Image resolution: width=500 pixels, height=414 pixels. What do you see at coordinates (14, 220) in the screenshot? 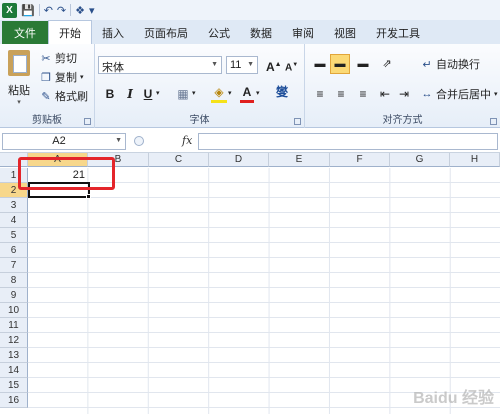
I see `row-header-4: 4` at bounding box center [14, 220].